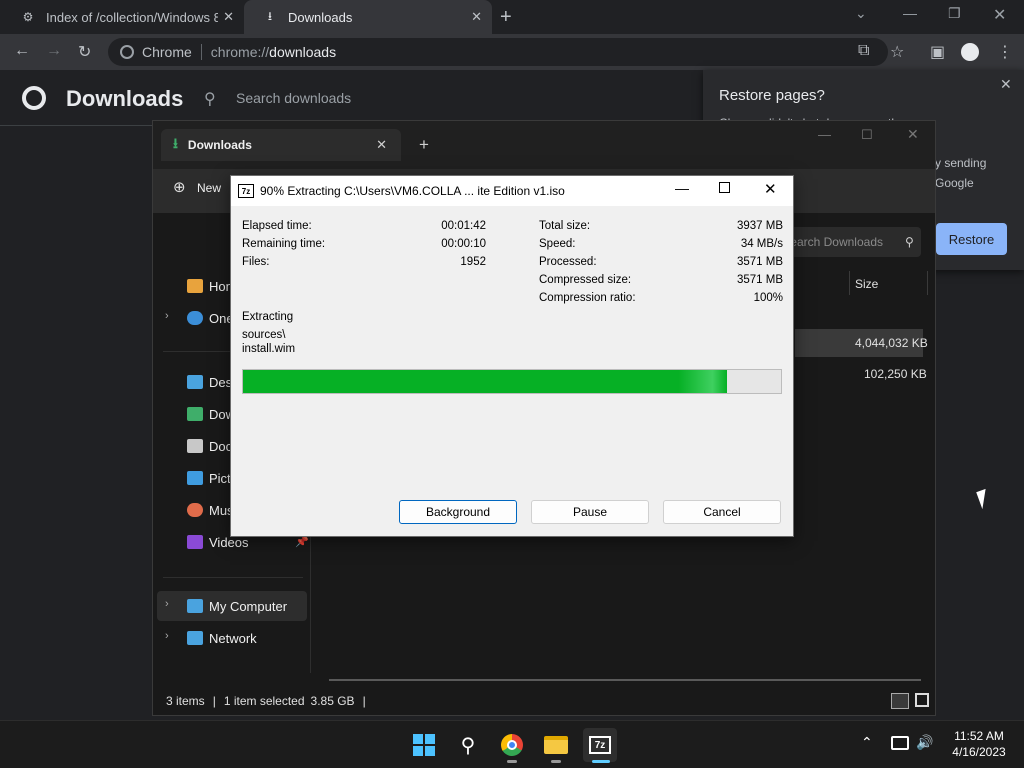 The width and height of the screenshot is (1024, 768). I want to click on extraction-progress-bar, so click(512, 381).